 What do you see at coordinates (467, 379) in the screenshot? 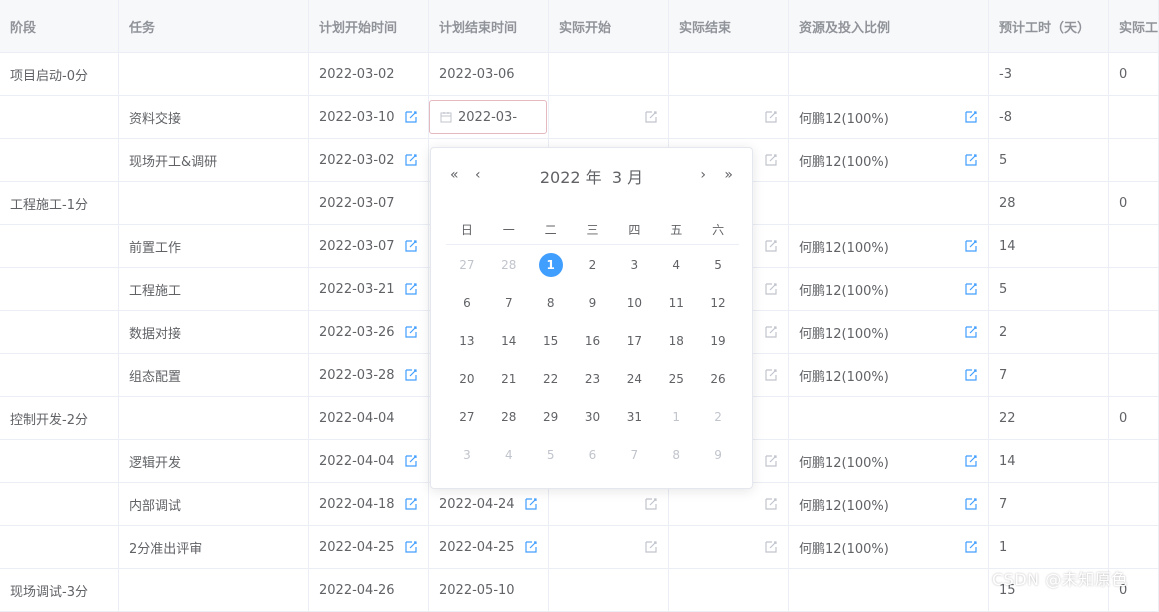
I see `day-cell: 20` at bounding box center [467, 379].